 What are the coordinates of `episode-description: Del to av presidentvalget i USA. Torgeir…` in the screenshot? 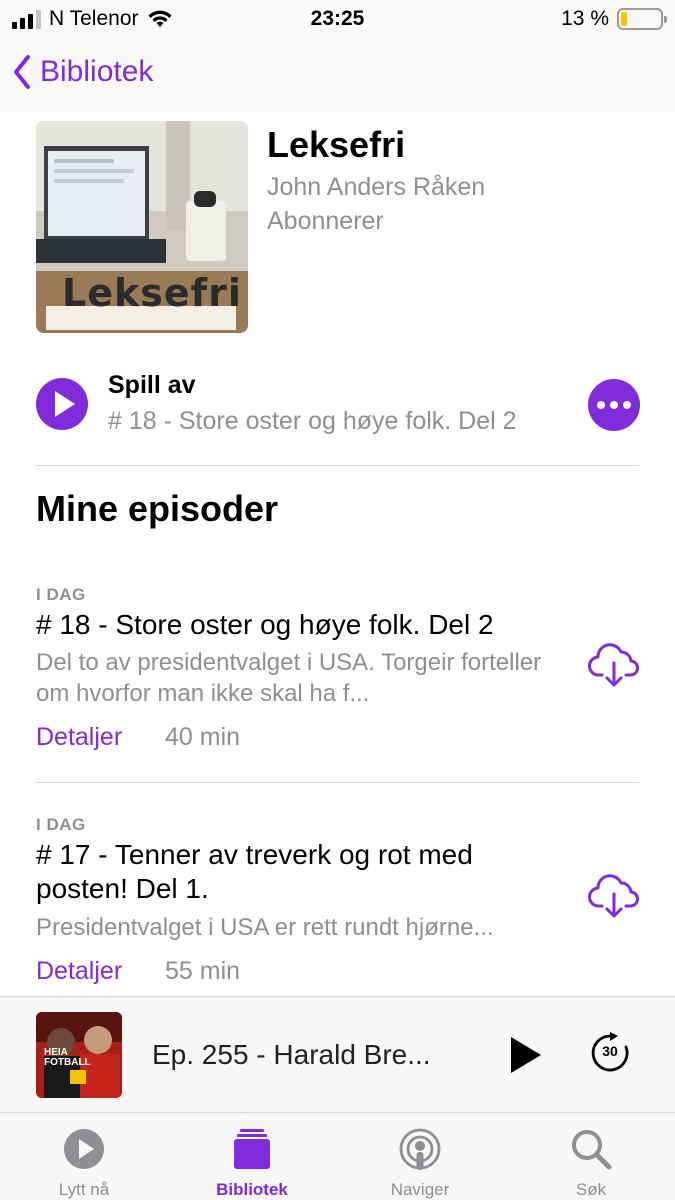 It's located at (289, 678).